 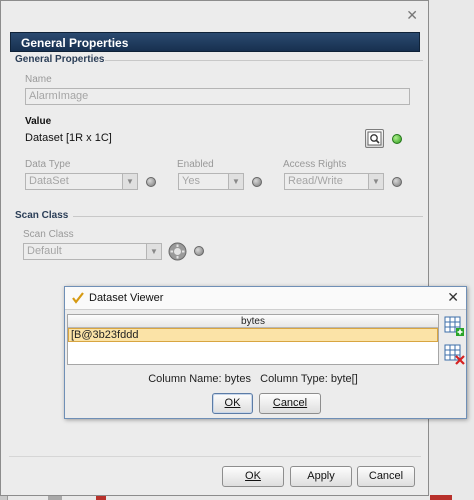 I want to click on viewer-cancel-label: Cancel, so click(x=290, y=403).